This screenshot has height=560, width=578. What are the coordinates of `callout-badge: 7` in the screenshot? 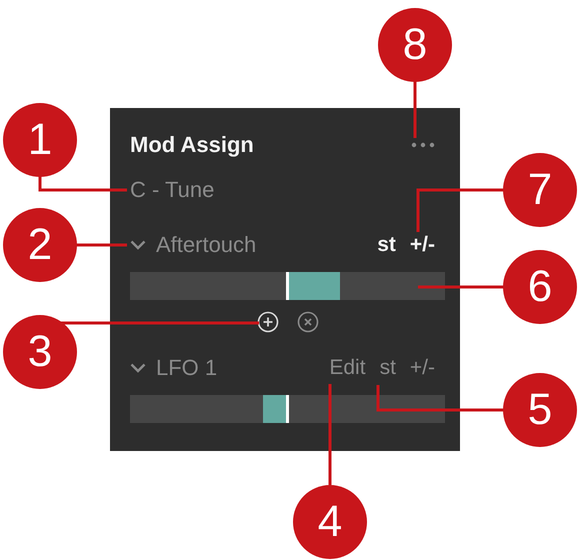 It's located at (540, 190).